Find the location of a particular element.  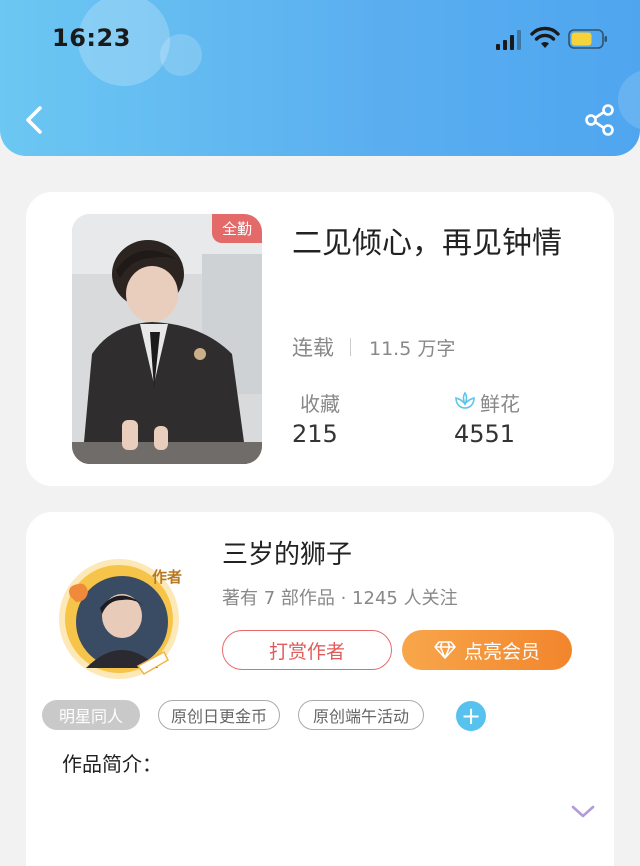

tag-daily-update-coins: 原创日更金币 is located at coordinates (219, 715).